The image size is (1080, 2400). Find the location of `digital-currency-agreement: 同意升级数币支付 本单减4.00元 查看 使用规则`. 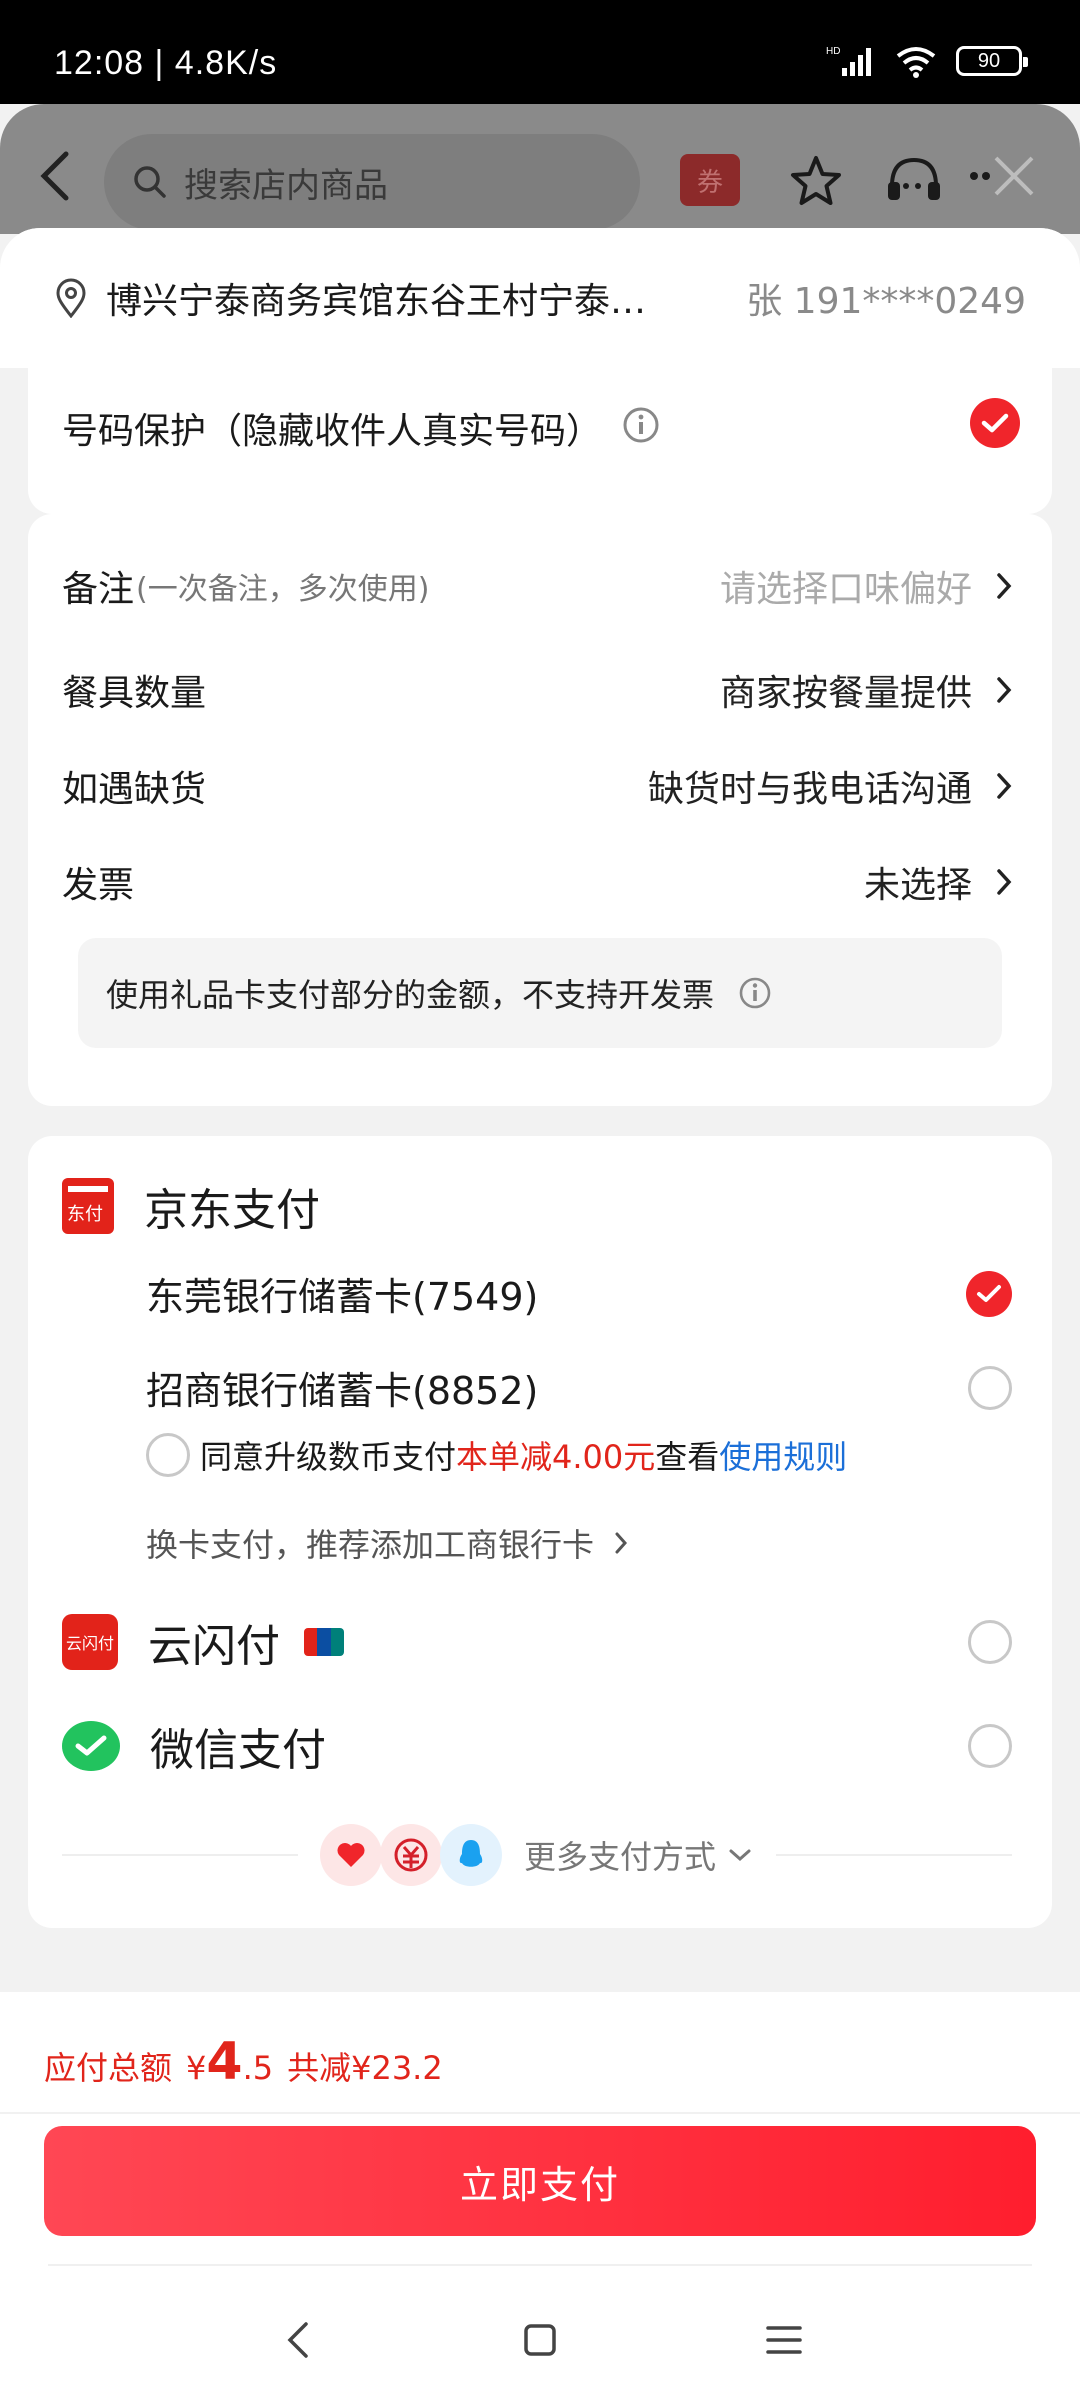

digital-currency-agreement: 同意升级数币支付 本单减4.00元 查看 使用规则 is located at coordinates (496, 1455).